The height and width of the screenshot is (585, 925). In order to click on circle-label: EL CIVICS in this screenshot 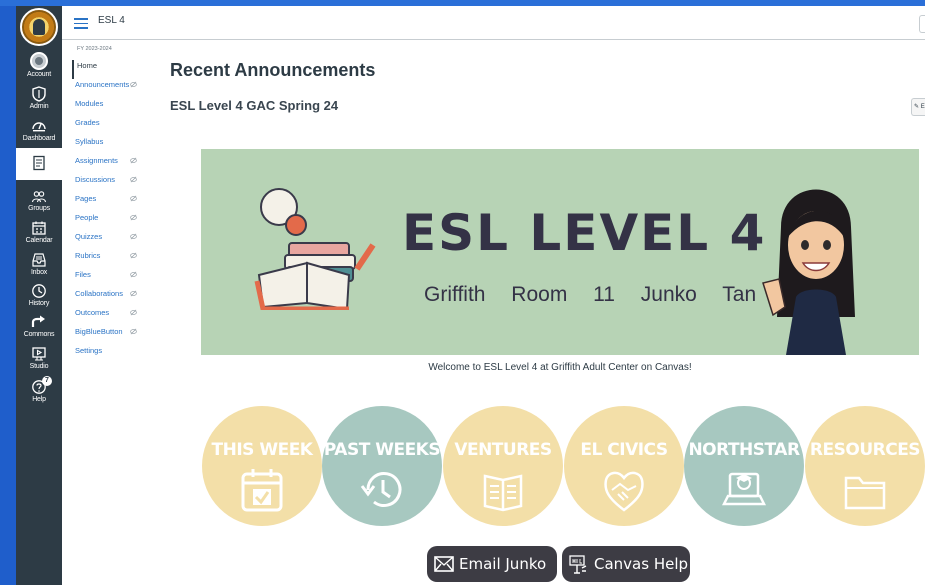, I will do `click(624, 450)`.